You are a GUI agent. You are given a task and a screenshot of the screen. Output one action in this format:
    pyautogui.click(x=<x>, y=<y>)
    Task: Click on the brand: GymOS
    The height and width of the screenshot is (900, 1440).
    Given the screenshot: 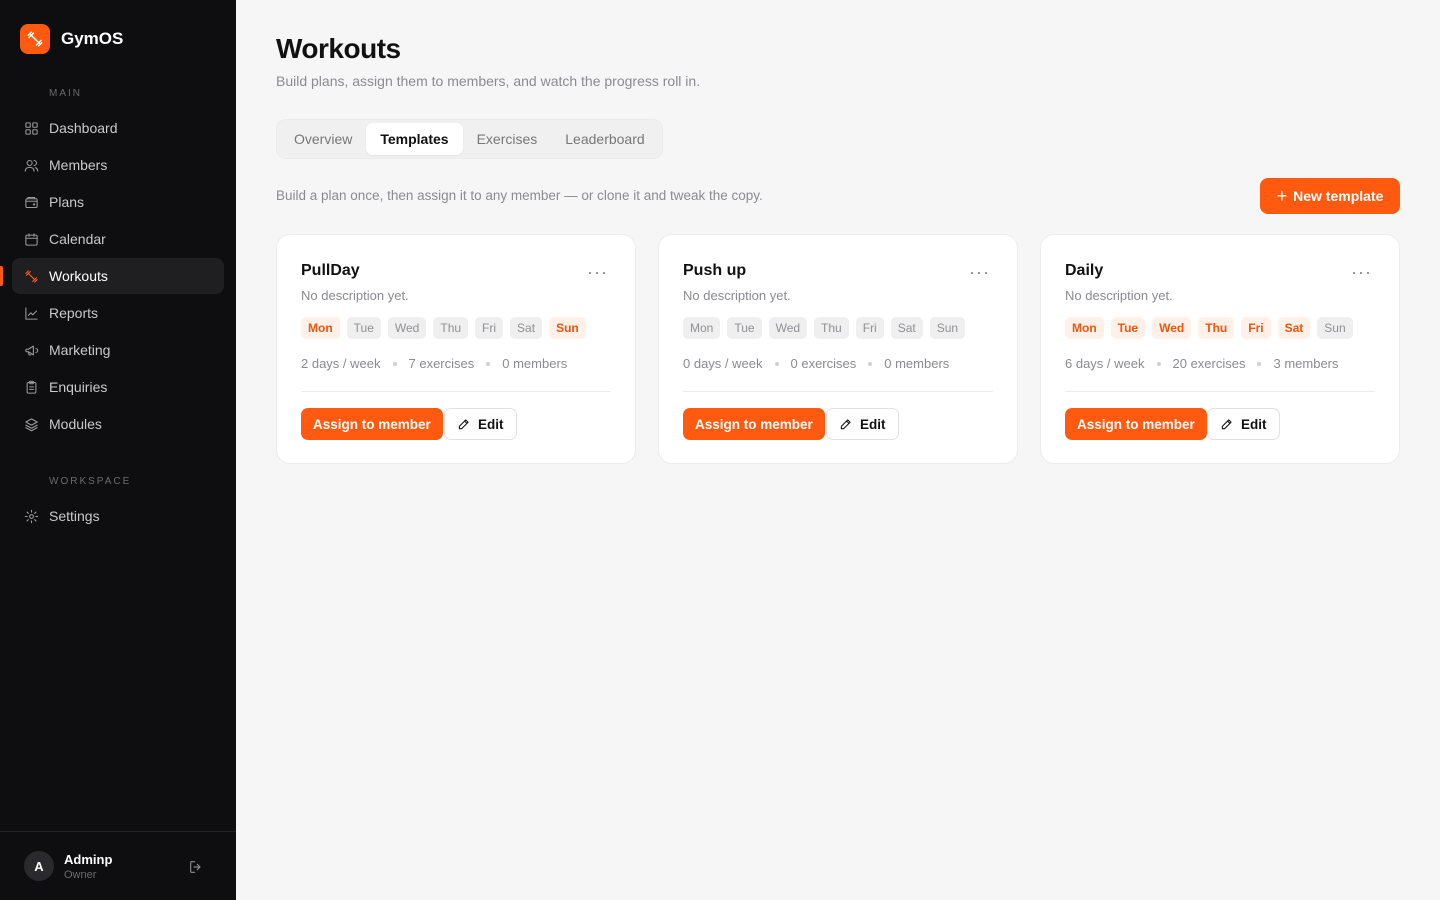 What is the action you would take?
    pyautogui.click(x=71, y=39)
    